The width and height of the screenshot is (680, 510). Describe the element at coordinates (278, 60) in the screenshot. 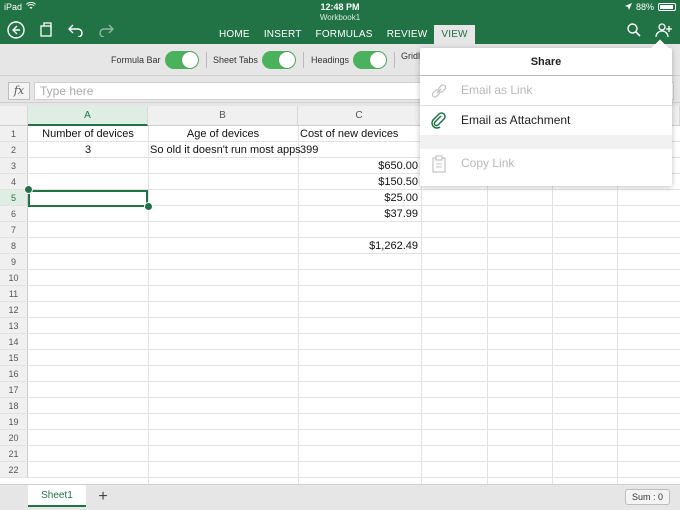

I see `sheet-tabs-toggle` at that location.